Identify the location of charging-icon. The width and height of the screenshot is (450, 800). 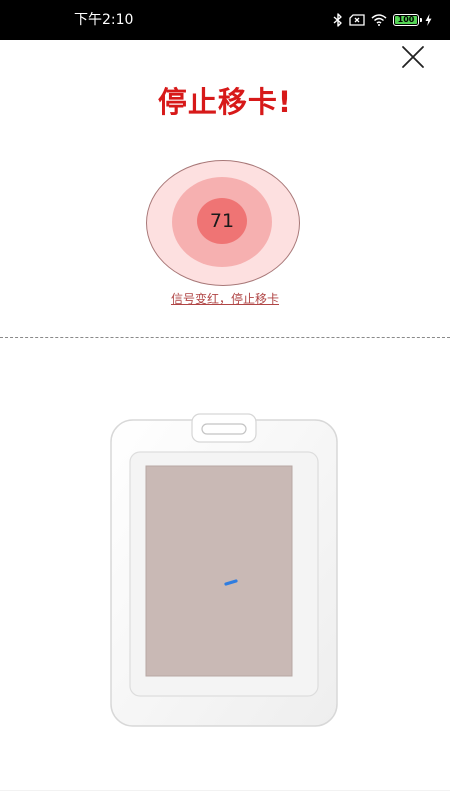
(428, 20).